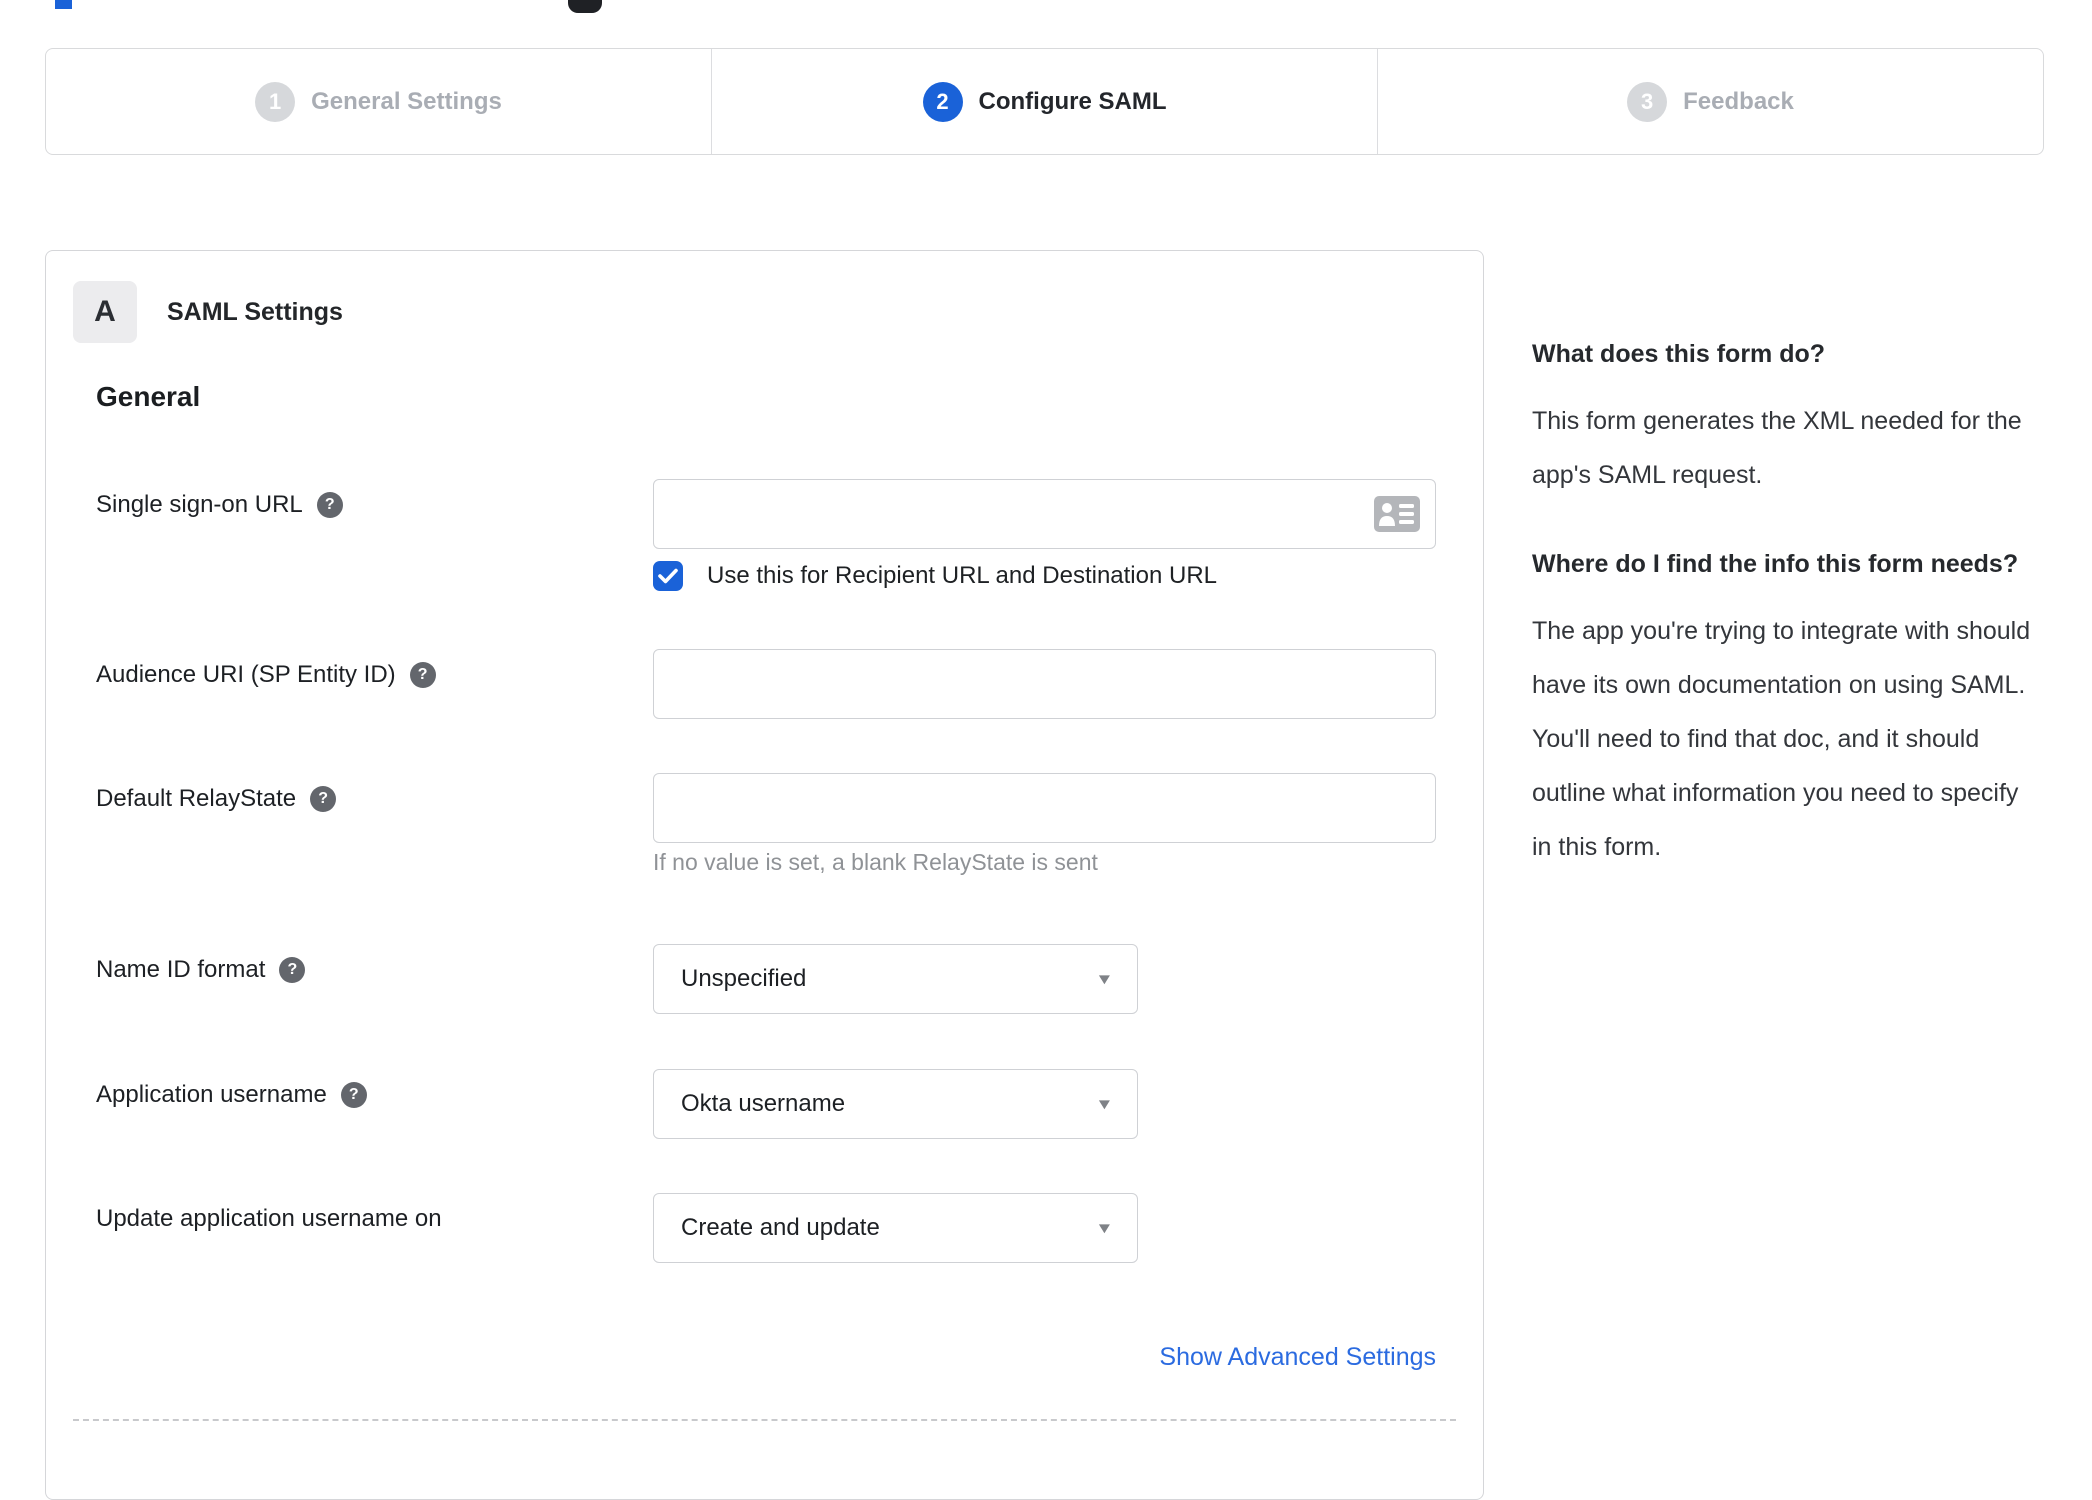  I want to click on page-title-fragment, so click(63, 4).